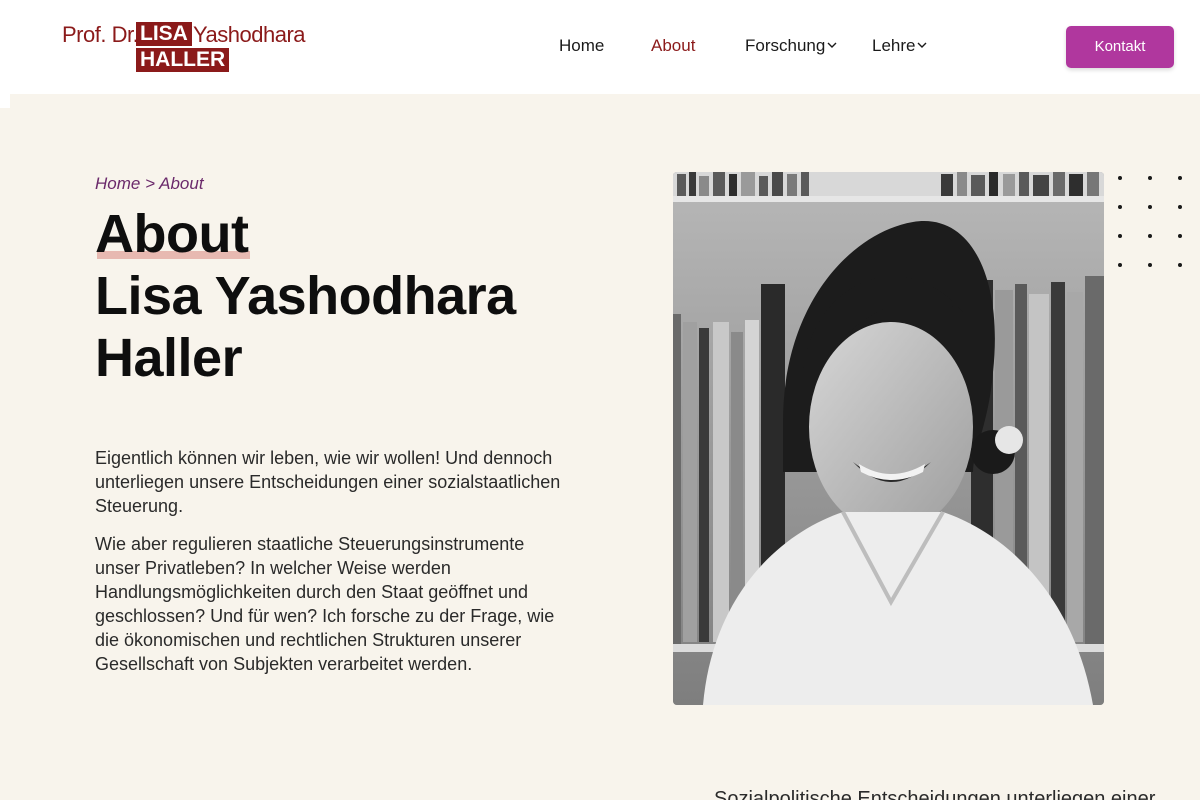  What do you see at coordinates (169, 358) in the screenshot?
I see `page-title-line3: Haller` at bounding box center [169, 358].